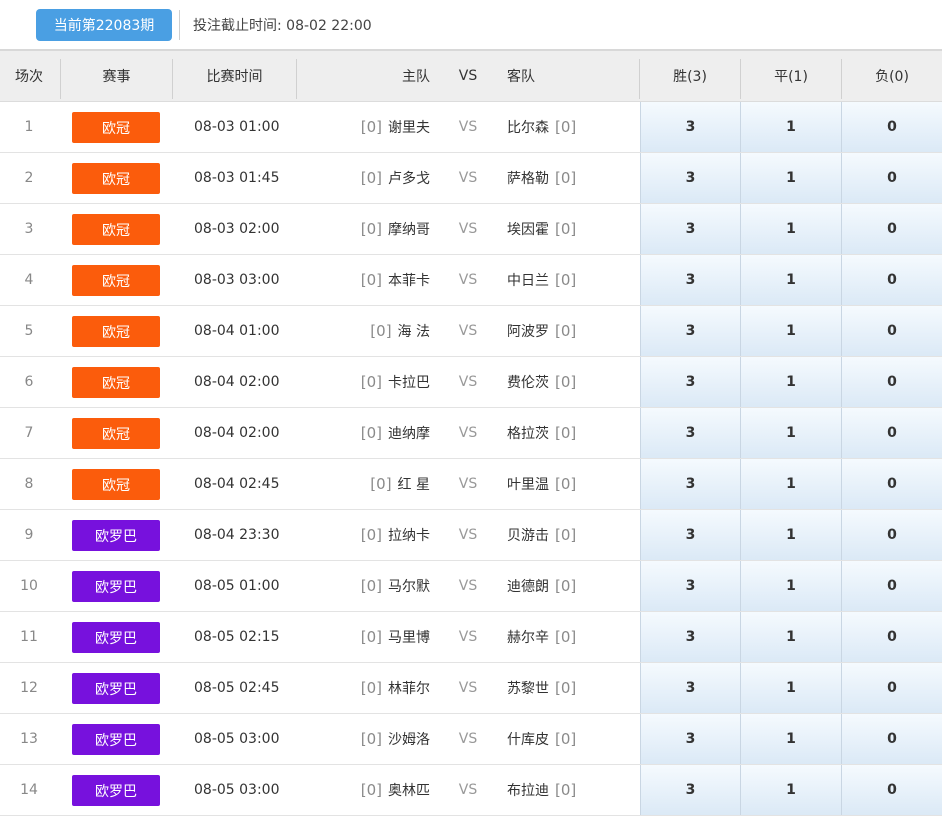  What do you see at coordinates (116, 790) in the screenshot?
I see `league-badge: 欧罗巴` at bounding box center [116, 790].